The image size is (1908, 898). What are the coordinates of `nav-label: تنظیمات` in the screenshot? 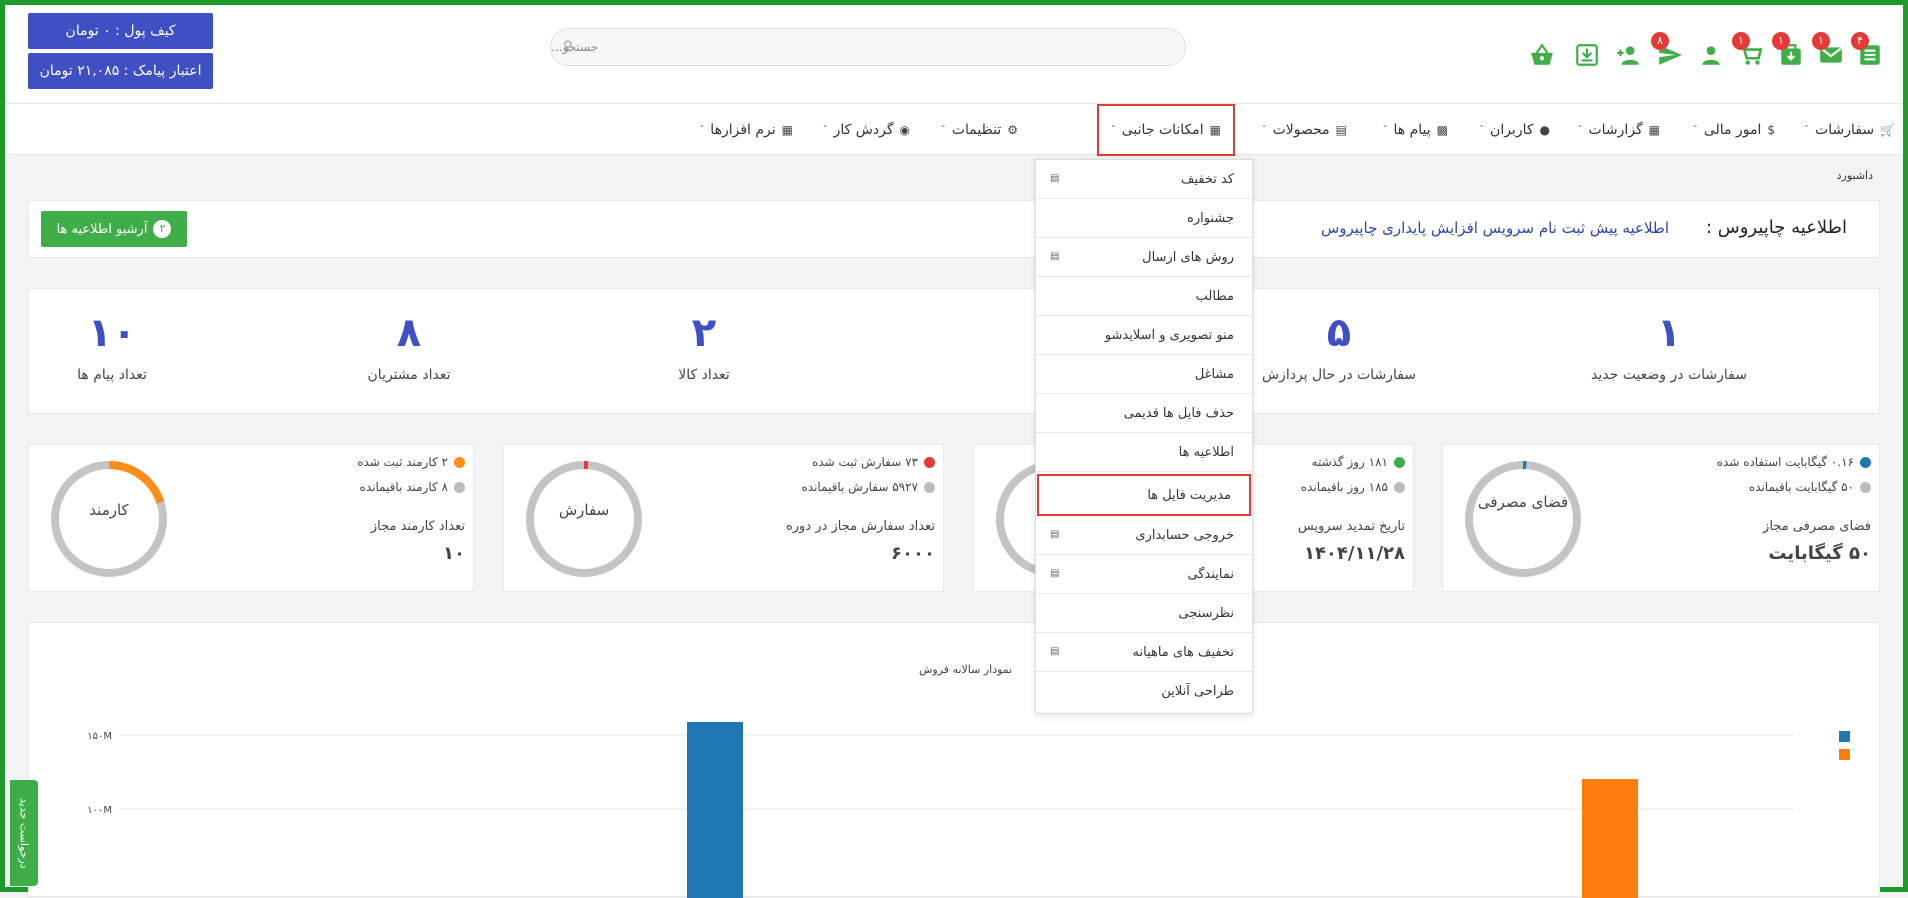 It's located at (976, 130).